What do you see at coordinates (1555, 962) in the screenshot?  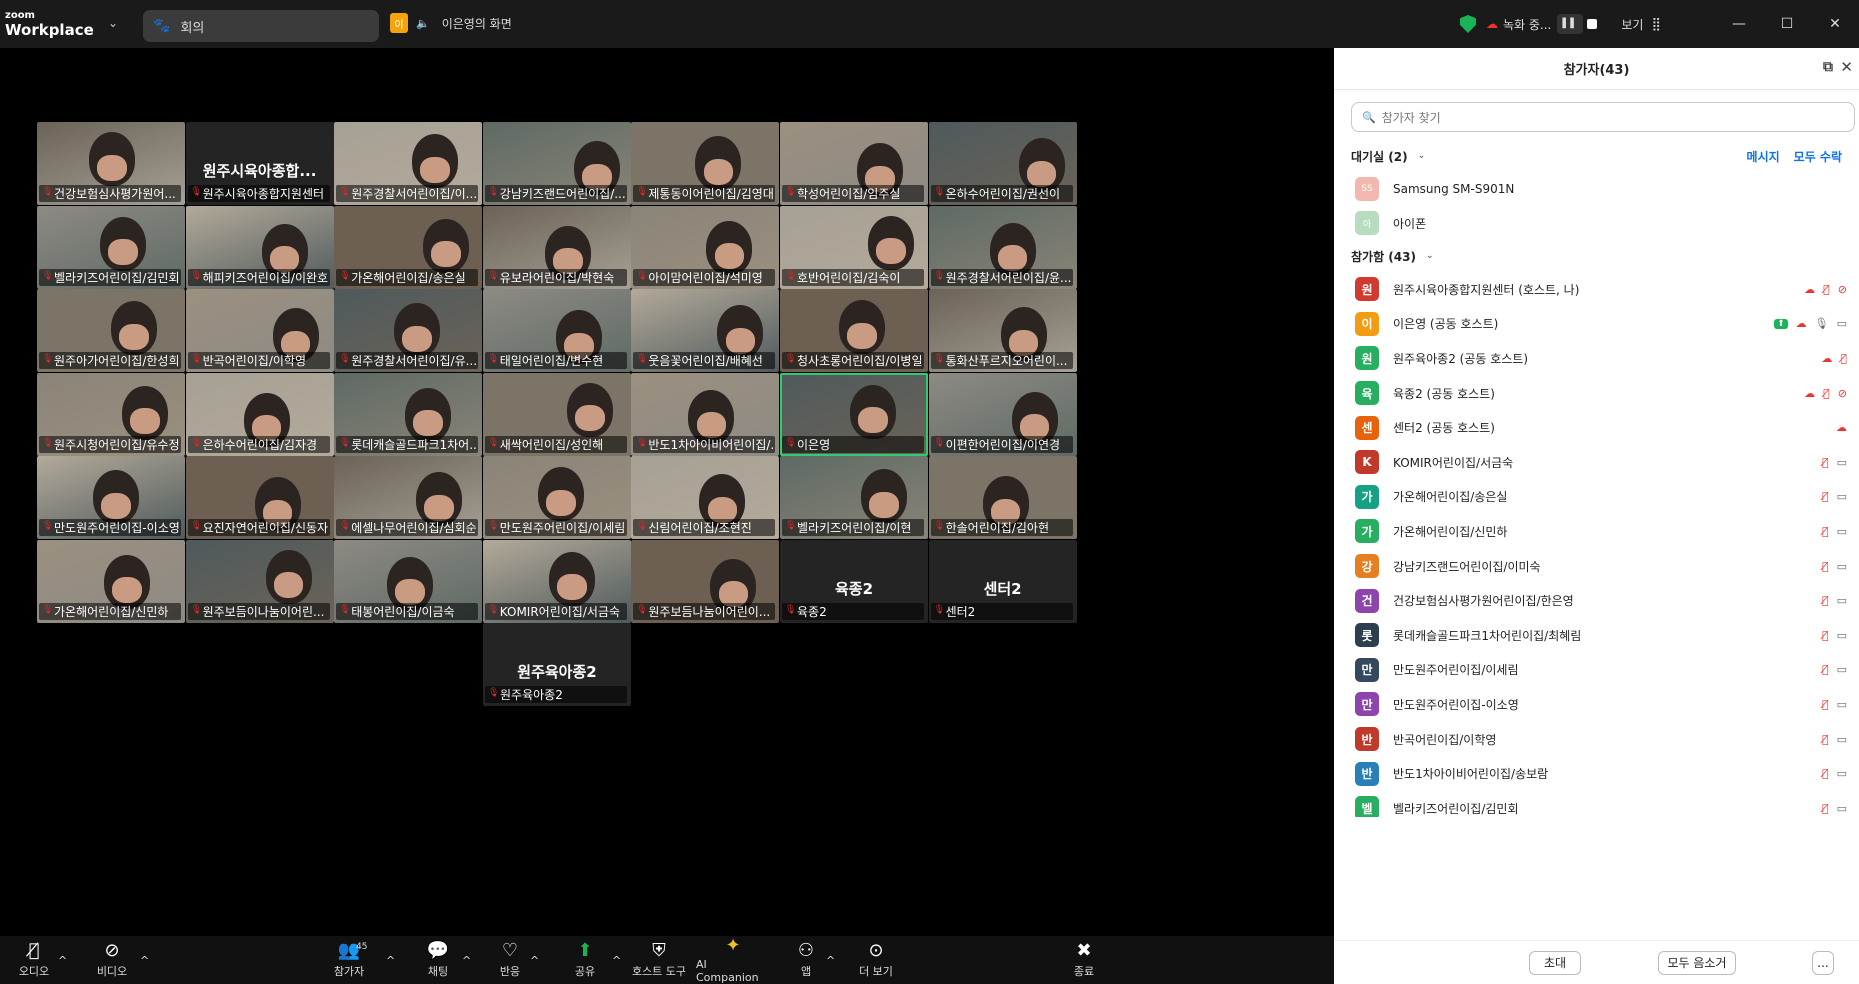 I see `invite-button: 초대` at bounding box center [1555, 962].